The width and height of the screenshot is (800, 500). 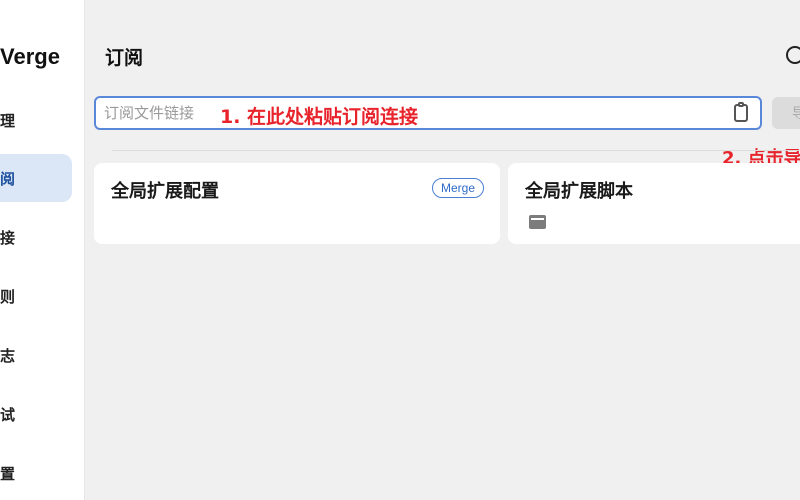 I want to click on sidebar-item-label: 理, so click(x=8, y=120).